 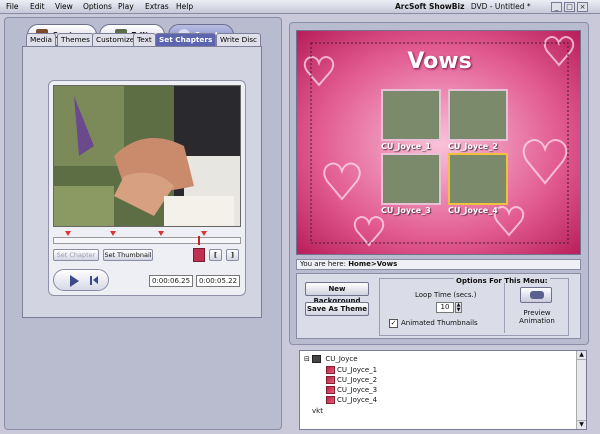 I want to click on tree-root: ⊟ CU_Joyce, so click(x=331, y=359).